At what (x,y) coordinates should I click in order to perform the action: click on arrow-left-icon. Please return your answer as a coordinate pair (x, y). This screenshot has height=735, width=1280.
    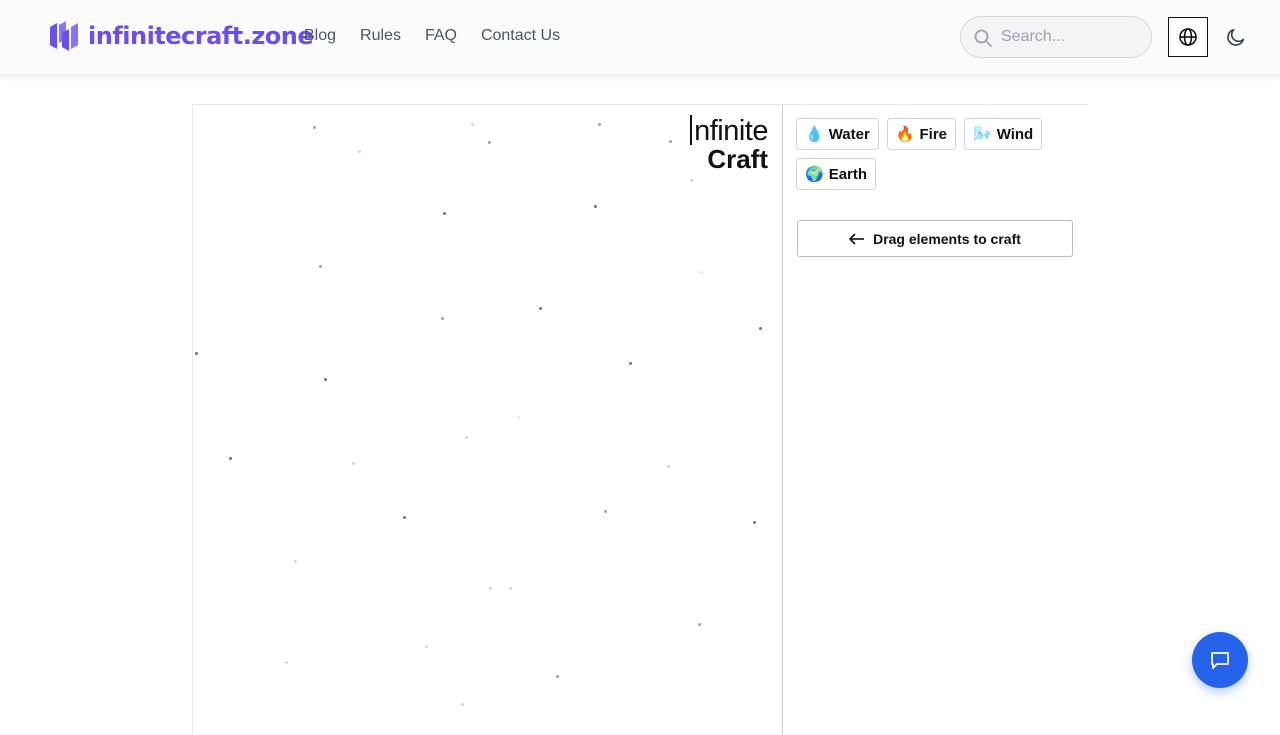
    Looking at the image, I should click on (857, 238).